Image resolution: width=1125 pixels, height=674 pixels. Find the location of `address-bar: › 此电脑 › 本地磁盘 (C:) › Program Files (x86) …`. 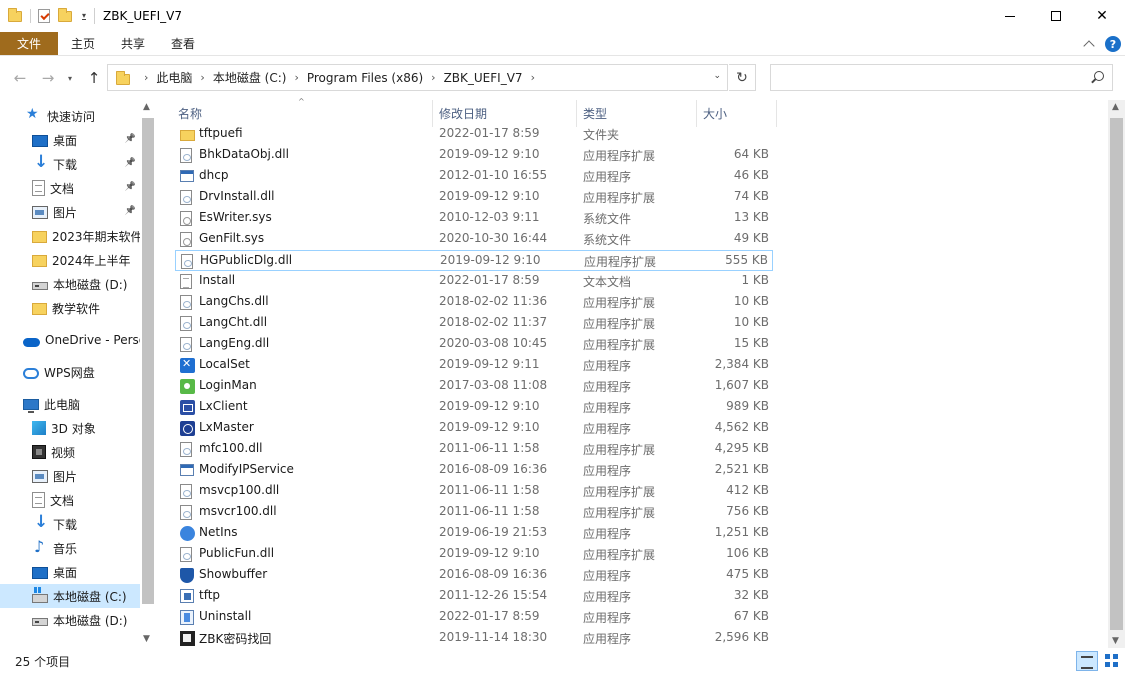

address-bar: › 此电脑 › 本地磁盘 (C:) › Program Files (x86) … is located at coordinates (417, 77).